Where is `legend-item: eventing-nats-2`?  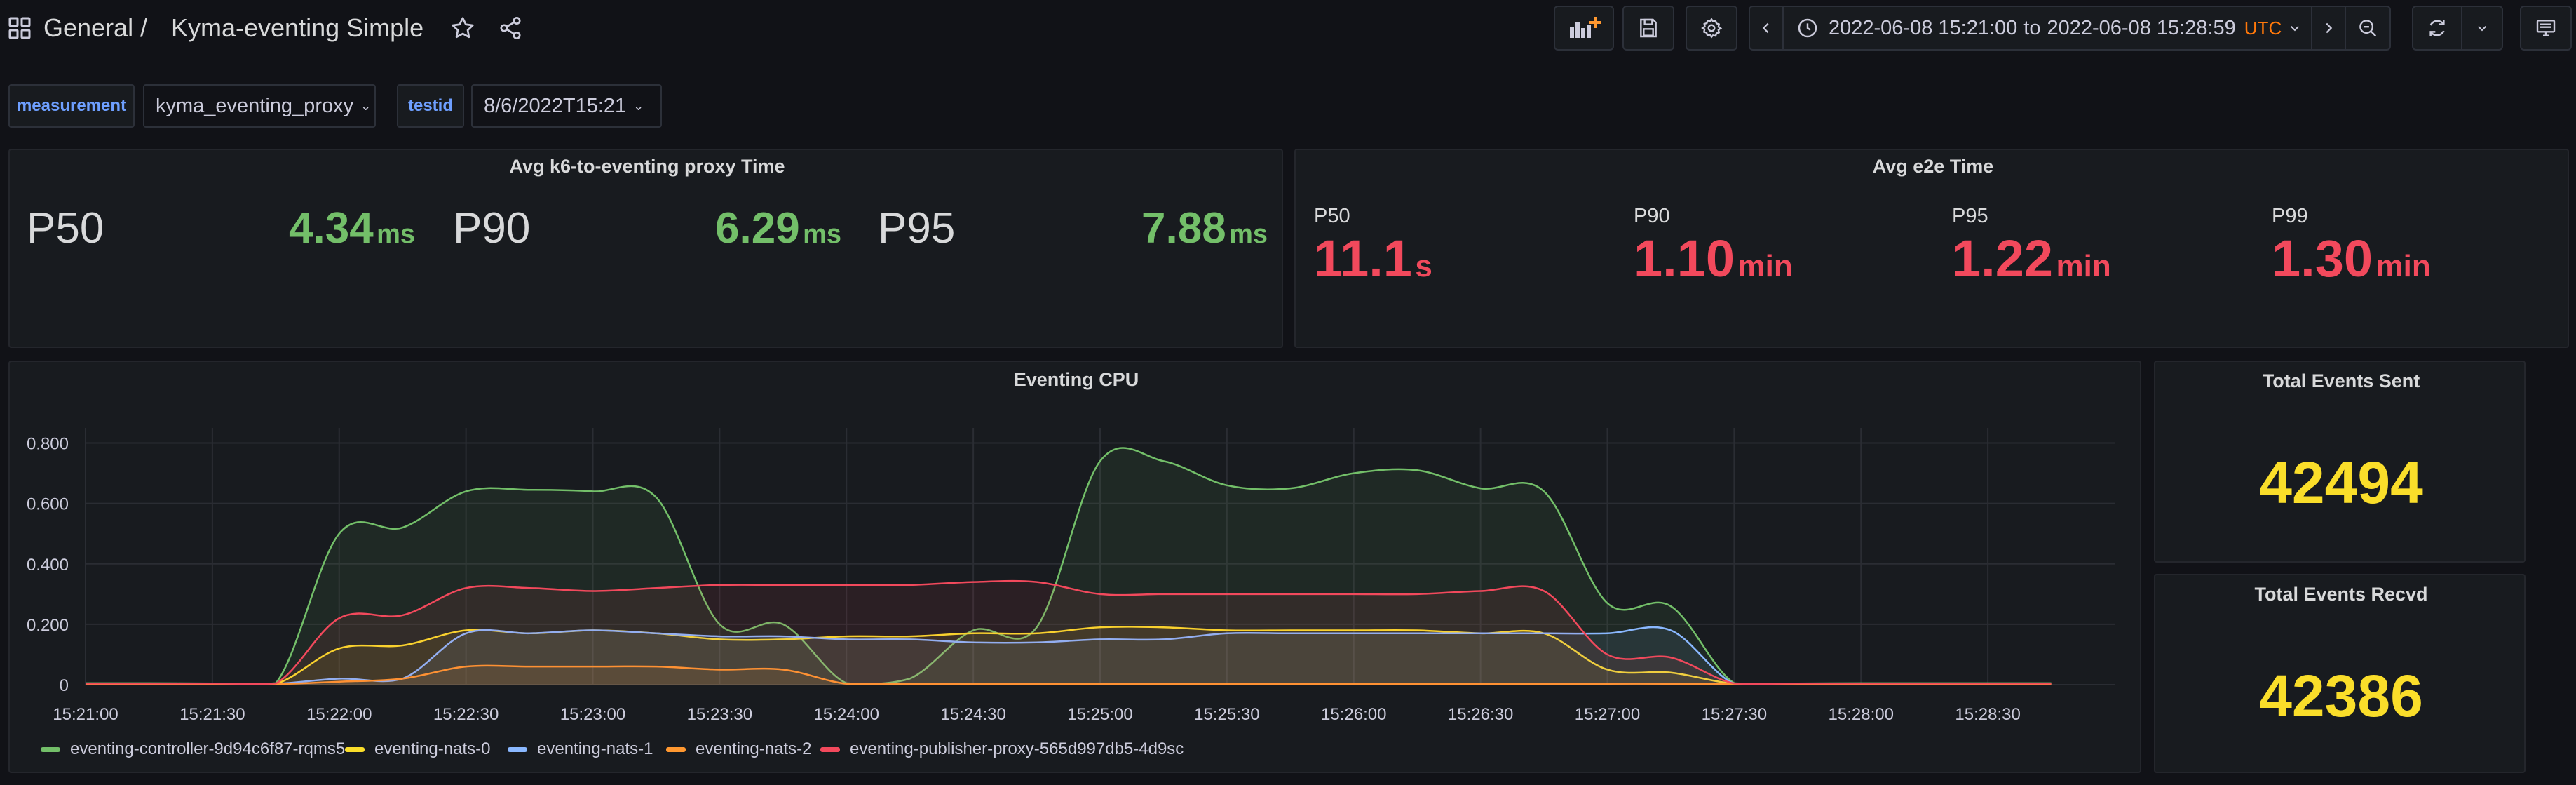
legend-item: eventing-nats-2 is located at coordinates (739, 749).